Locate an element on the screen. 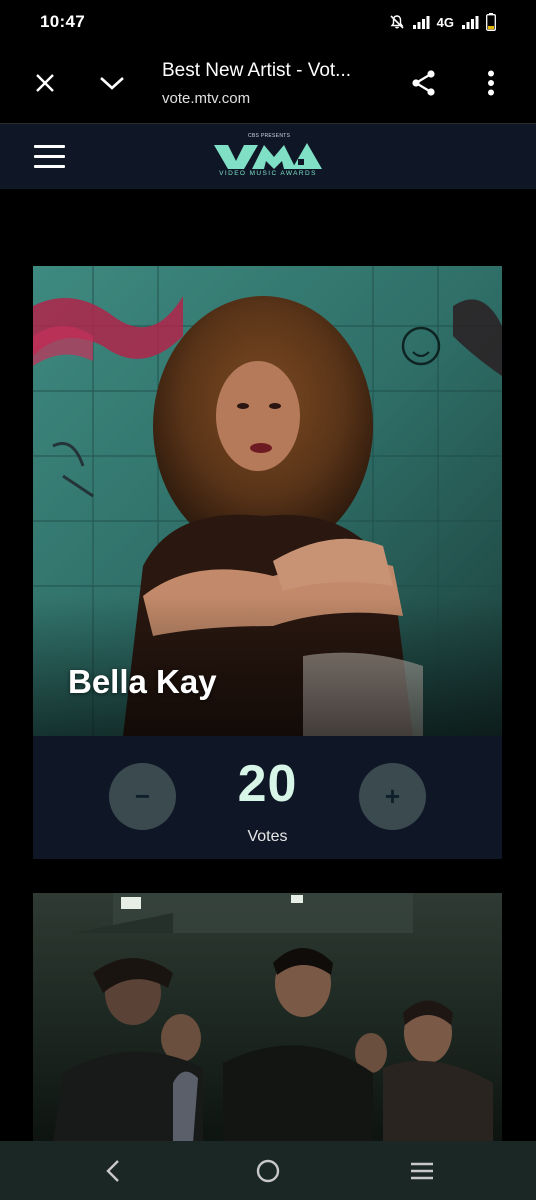 The height and width of the screenshot is (1200, 536). share-icon is located at coordinates (423, 83).